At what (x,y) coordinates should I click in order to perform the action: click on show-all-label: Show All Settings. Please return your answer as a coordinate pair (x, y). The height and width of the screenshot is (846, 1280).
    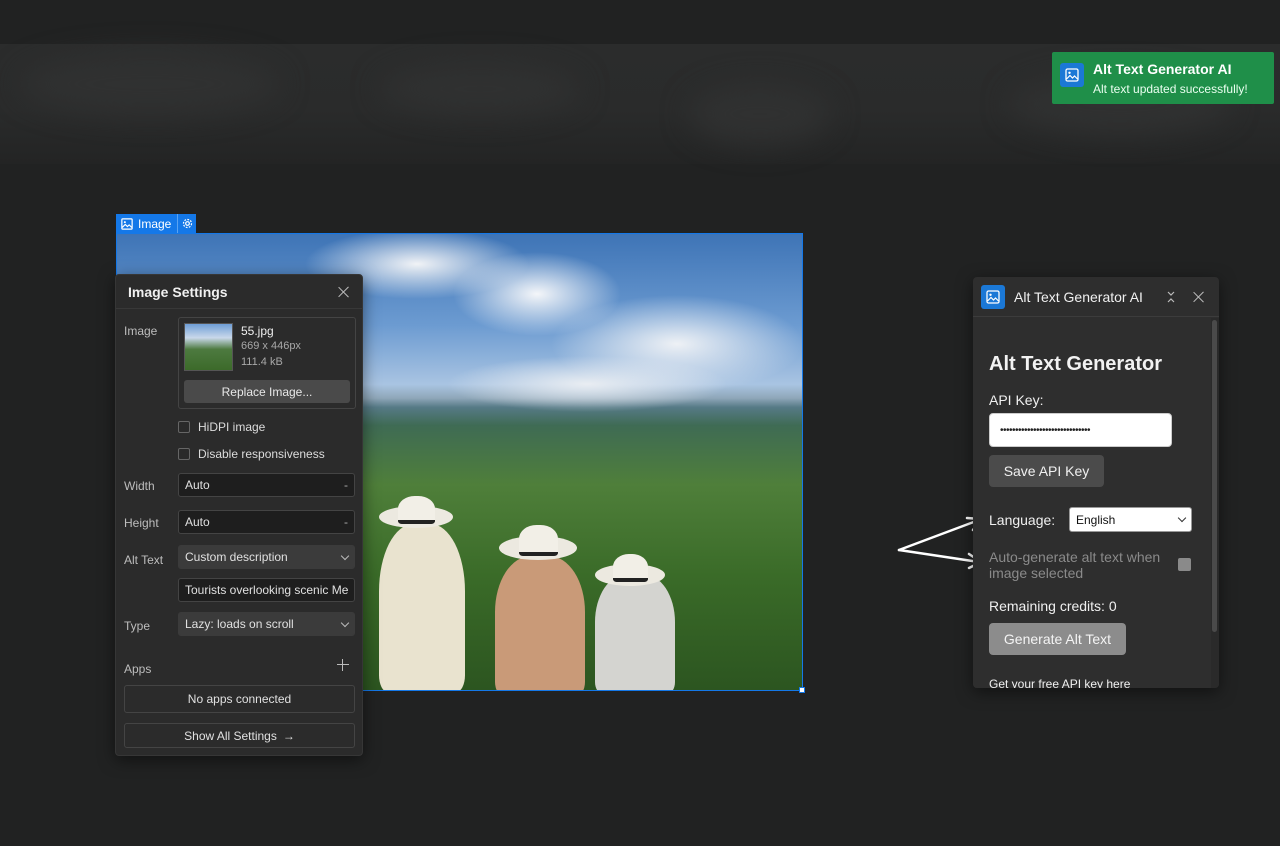
    Looking at the image, I should click on (230, 735).